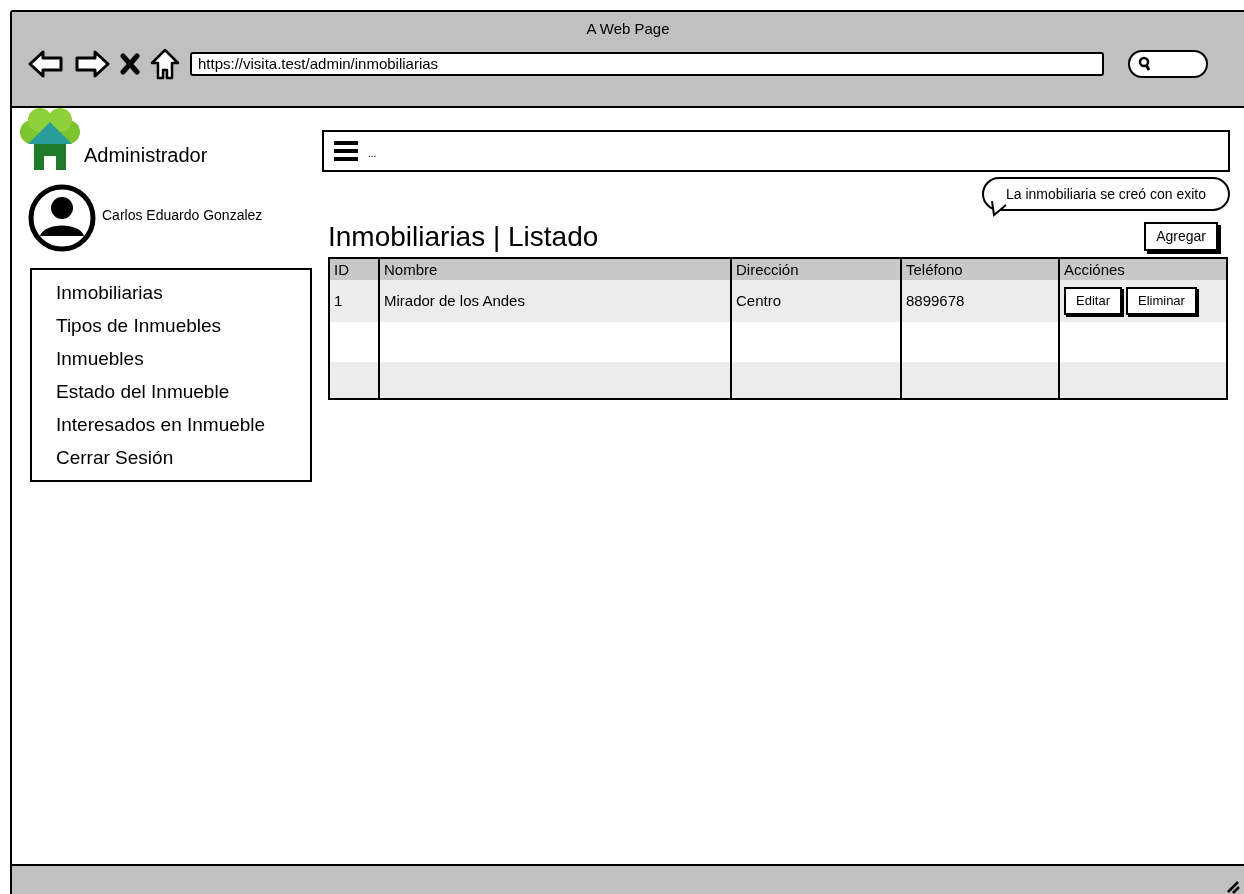 The image size is (1244, 894). What do you see at coordinates (183, 292) in the screenshot?
I see `nav-link: Inmobiliarias` at bounding box center [183, 292].